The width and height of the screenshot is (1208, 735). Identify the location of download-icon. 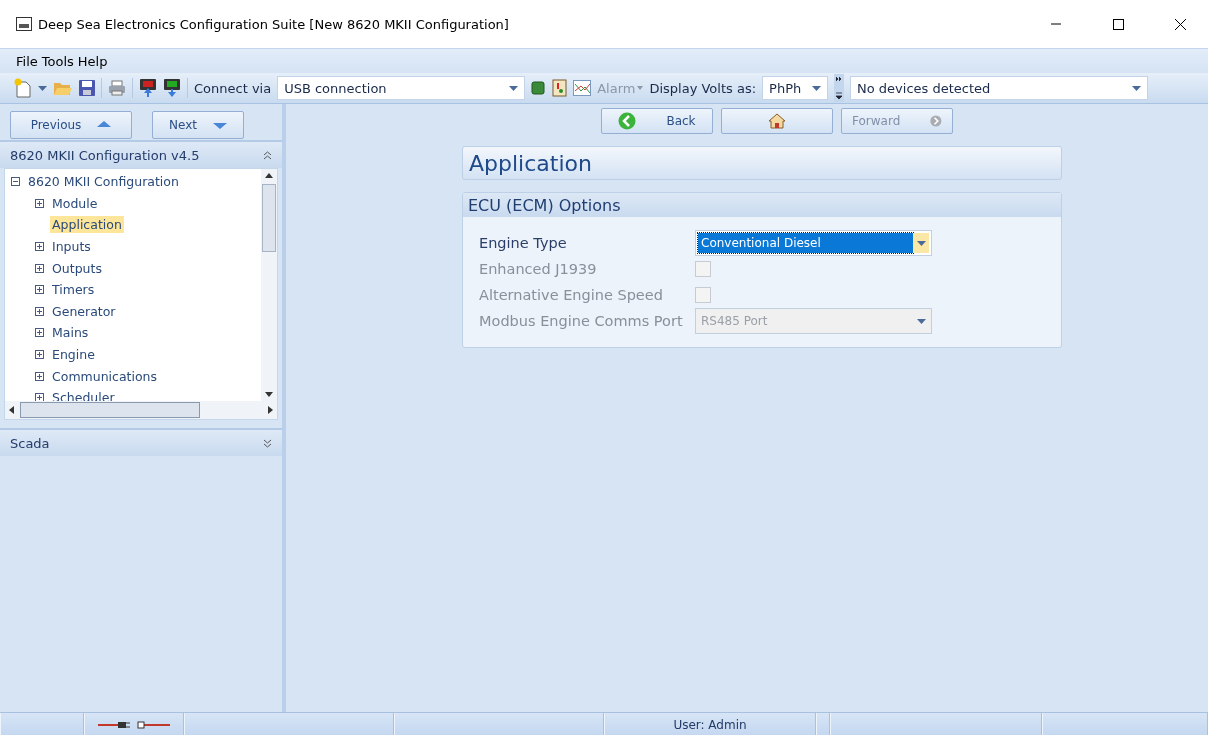
(172, 88).